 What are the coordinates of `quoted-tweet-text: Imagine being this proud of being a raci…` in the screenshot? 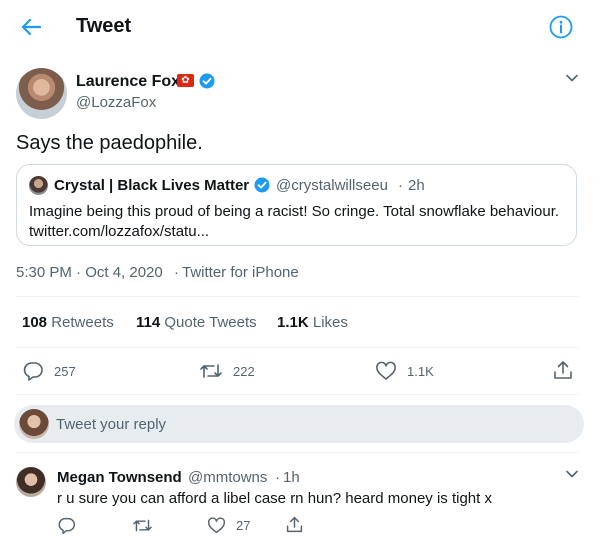 It's located at (294, 221).